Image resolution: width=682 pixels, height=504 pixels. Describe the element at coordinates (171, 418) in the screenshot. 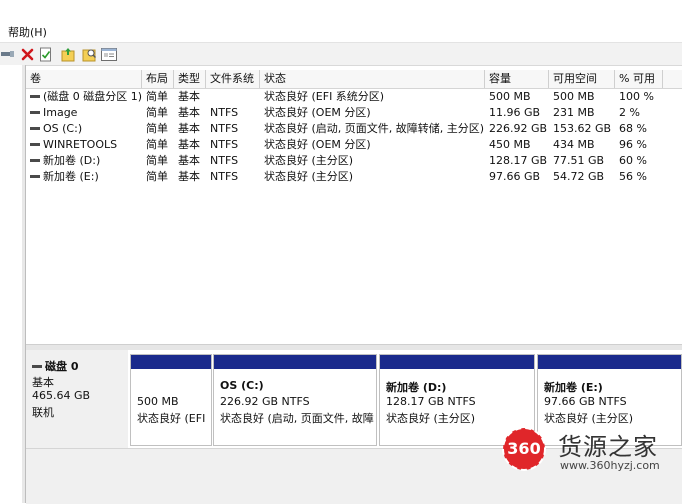

I see `partition-status: 状态良好 (EFI` at that location.